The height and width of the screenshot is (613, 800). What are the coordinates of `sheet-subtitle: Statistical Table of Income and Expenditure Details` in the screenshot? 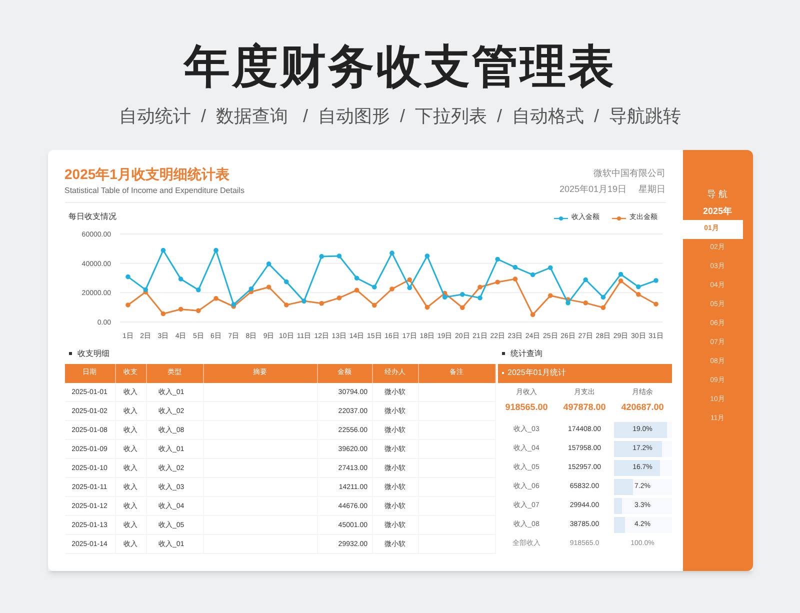 It's located at (154, 191).